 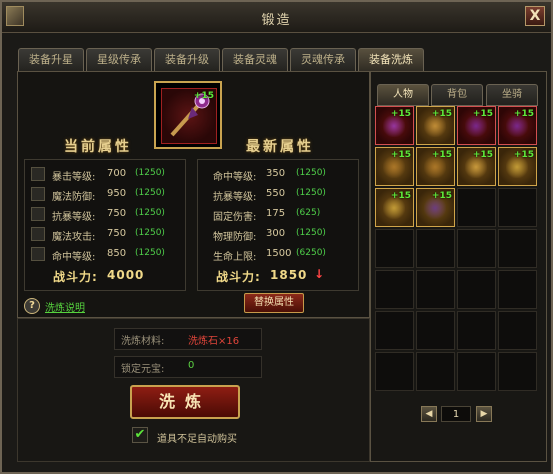 I want to click on stat-value: 950, so click(x=117, y=193).